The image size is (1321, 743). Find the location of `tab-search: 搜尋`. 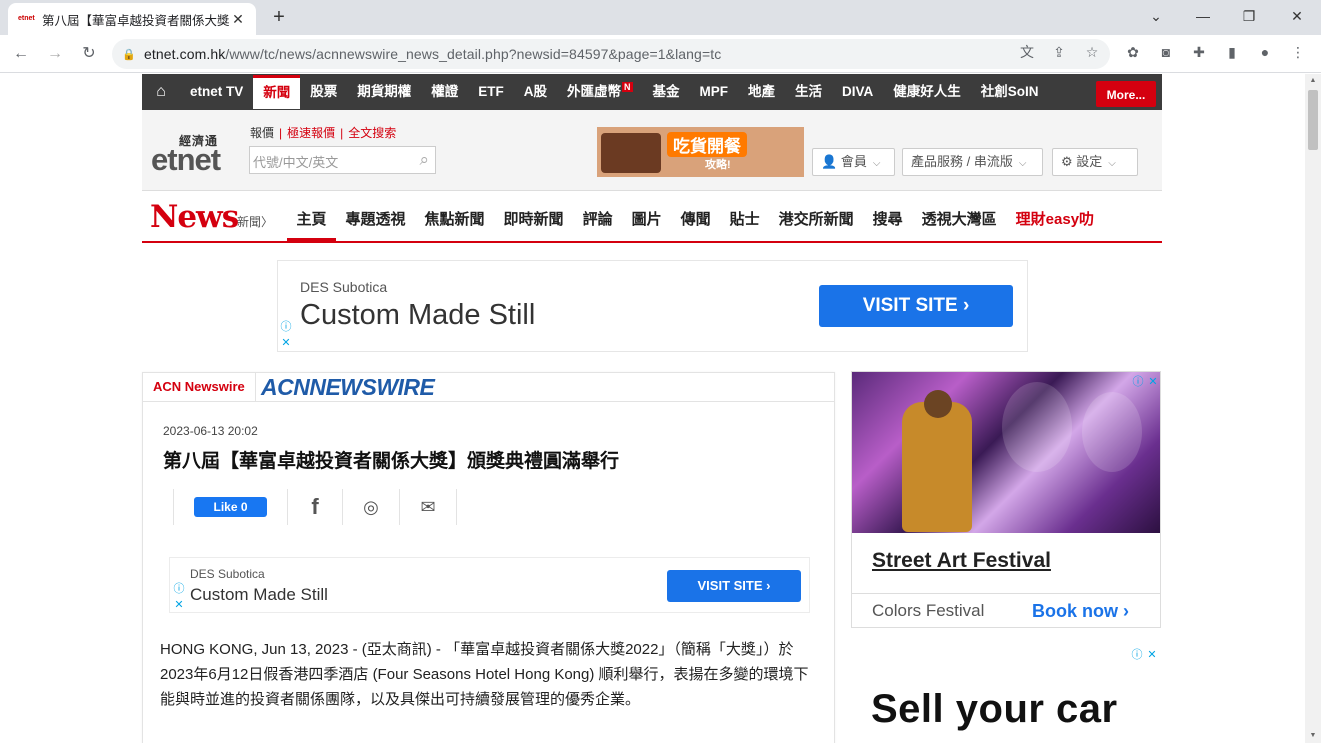

tab-search: 搜尋 is located at coordinates (887, 216).